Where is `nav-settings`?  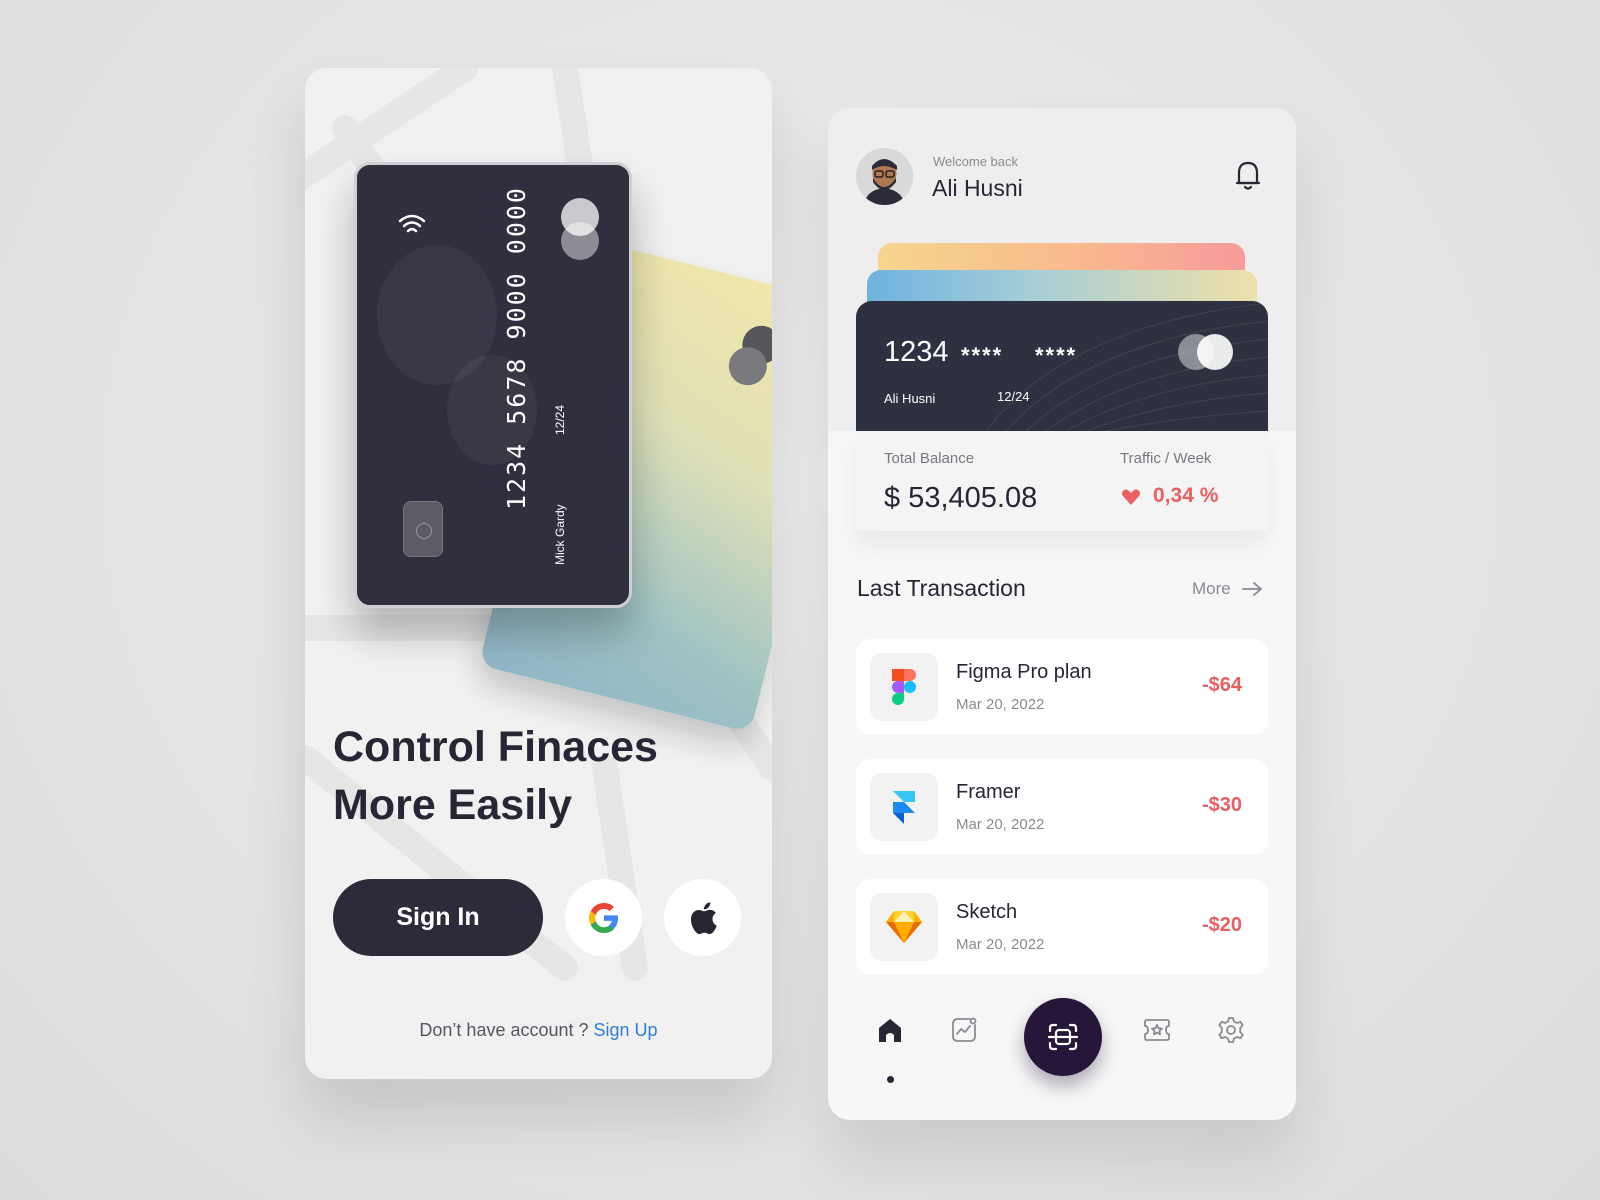
nav-settings is located at coordinates (1231, 1030).